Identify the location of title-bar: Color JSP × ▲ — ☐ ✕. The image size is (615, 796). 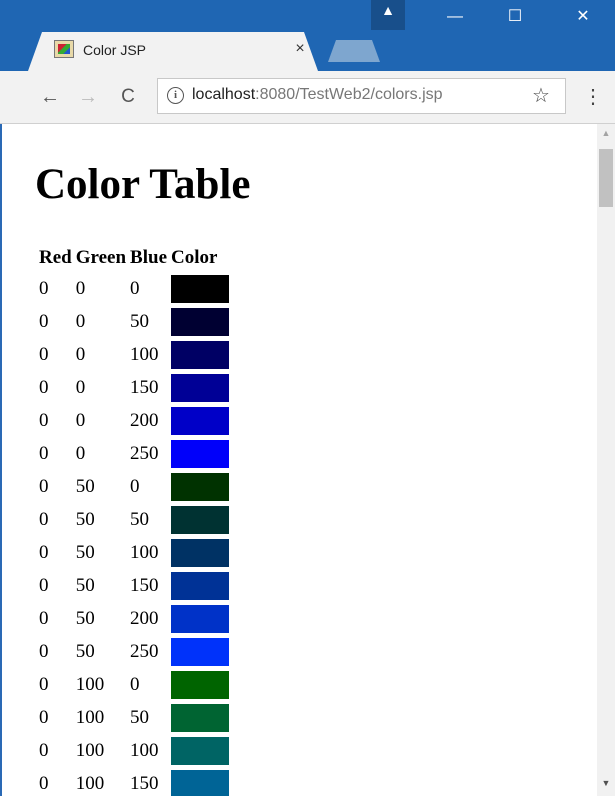
(307, 35).